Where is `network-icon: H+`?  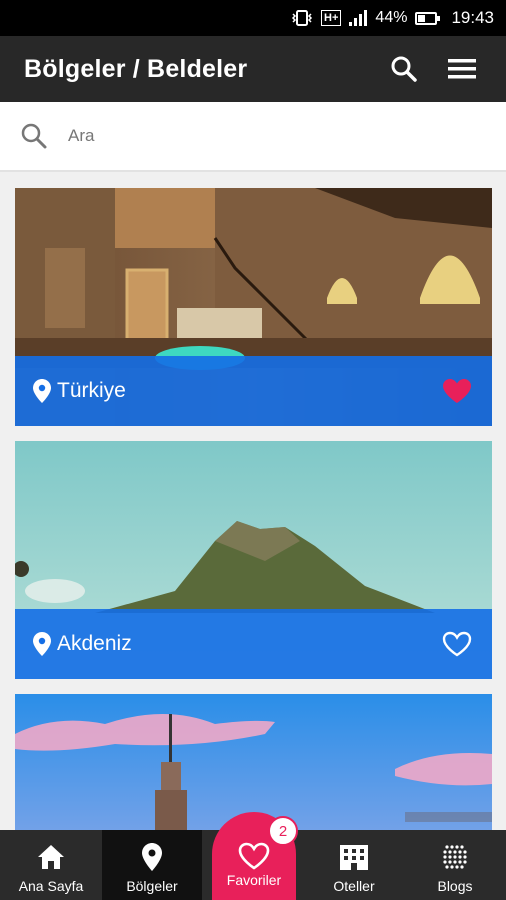 network-icon: H+ is located at coordinates (331, 18).